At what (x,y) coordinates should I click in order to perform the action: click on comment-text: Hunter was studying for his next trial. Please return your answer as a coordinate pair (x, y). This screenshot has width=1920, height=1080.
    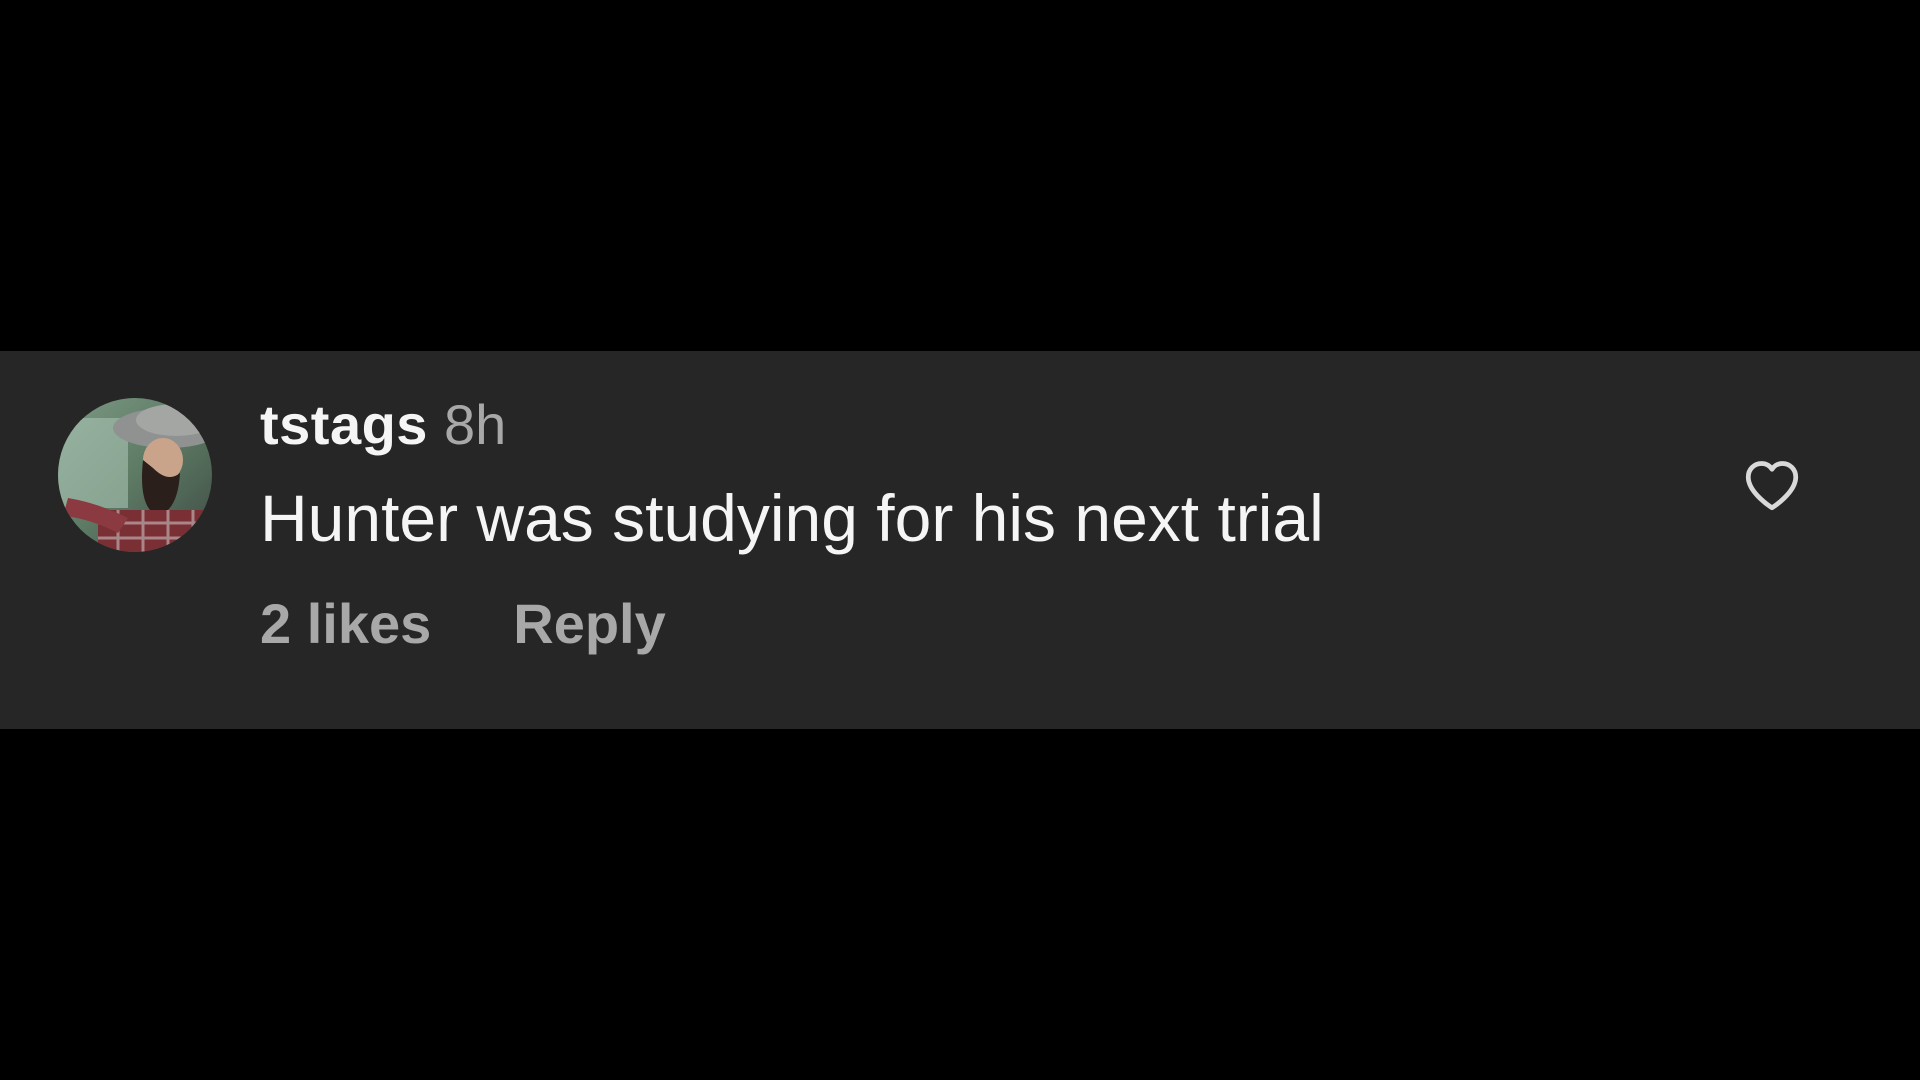
    Looking at the image, I should click on (792, 518).